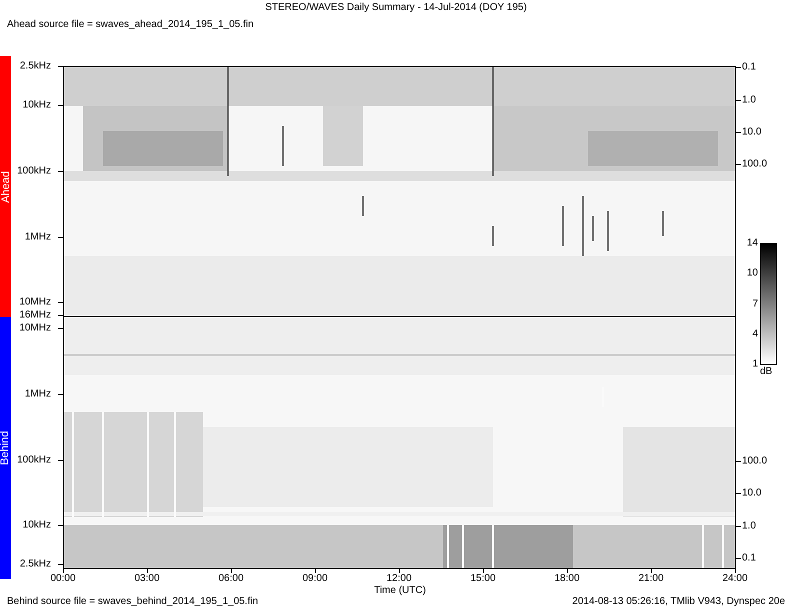 Image resolution: width=792 pixels, height=612 pixels. Describe the element at coordinates (400, 590) in the screenshot. I see `axis-label: Time (UTC)` at that location.